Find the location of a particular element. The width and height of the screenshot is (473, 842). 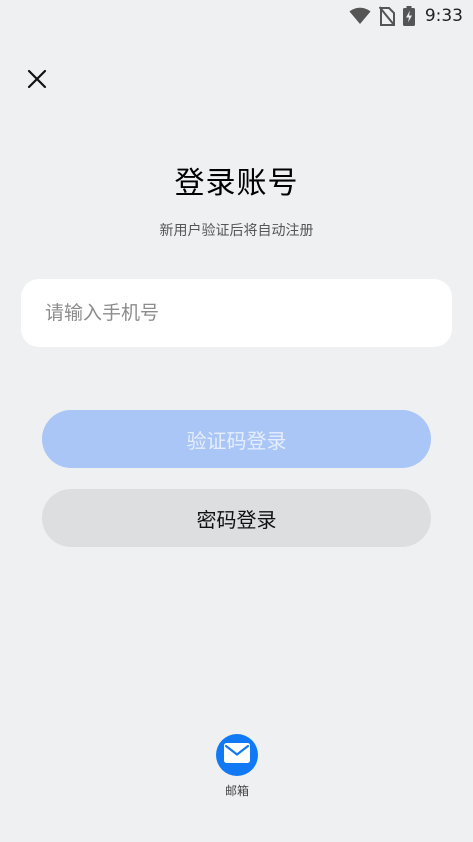

battery-charging-icon is located at coordinates (408, 16).